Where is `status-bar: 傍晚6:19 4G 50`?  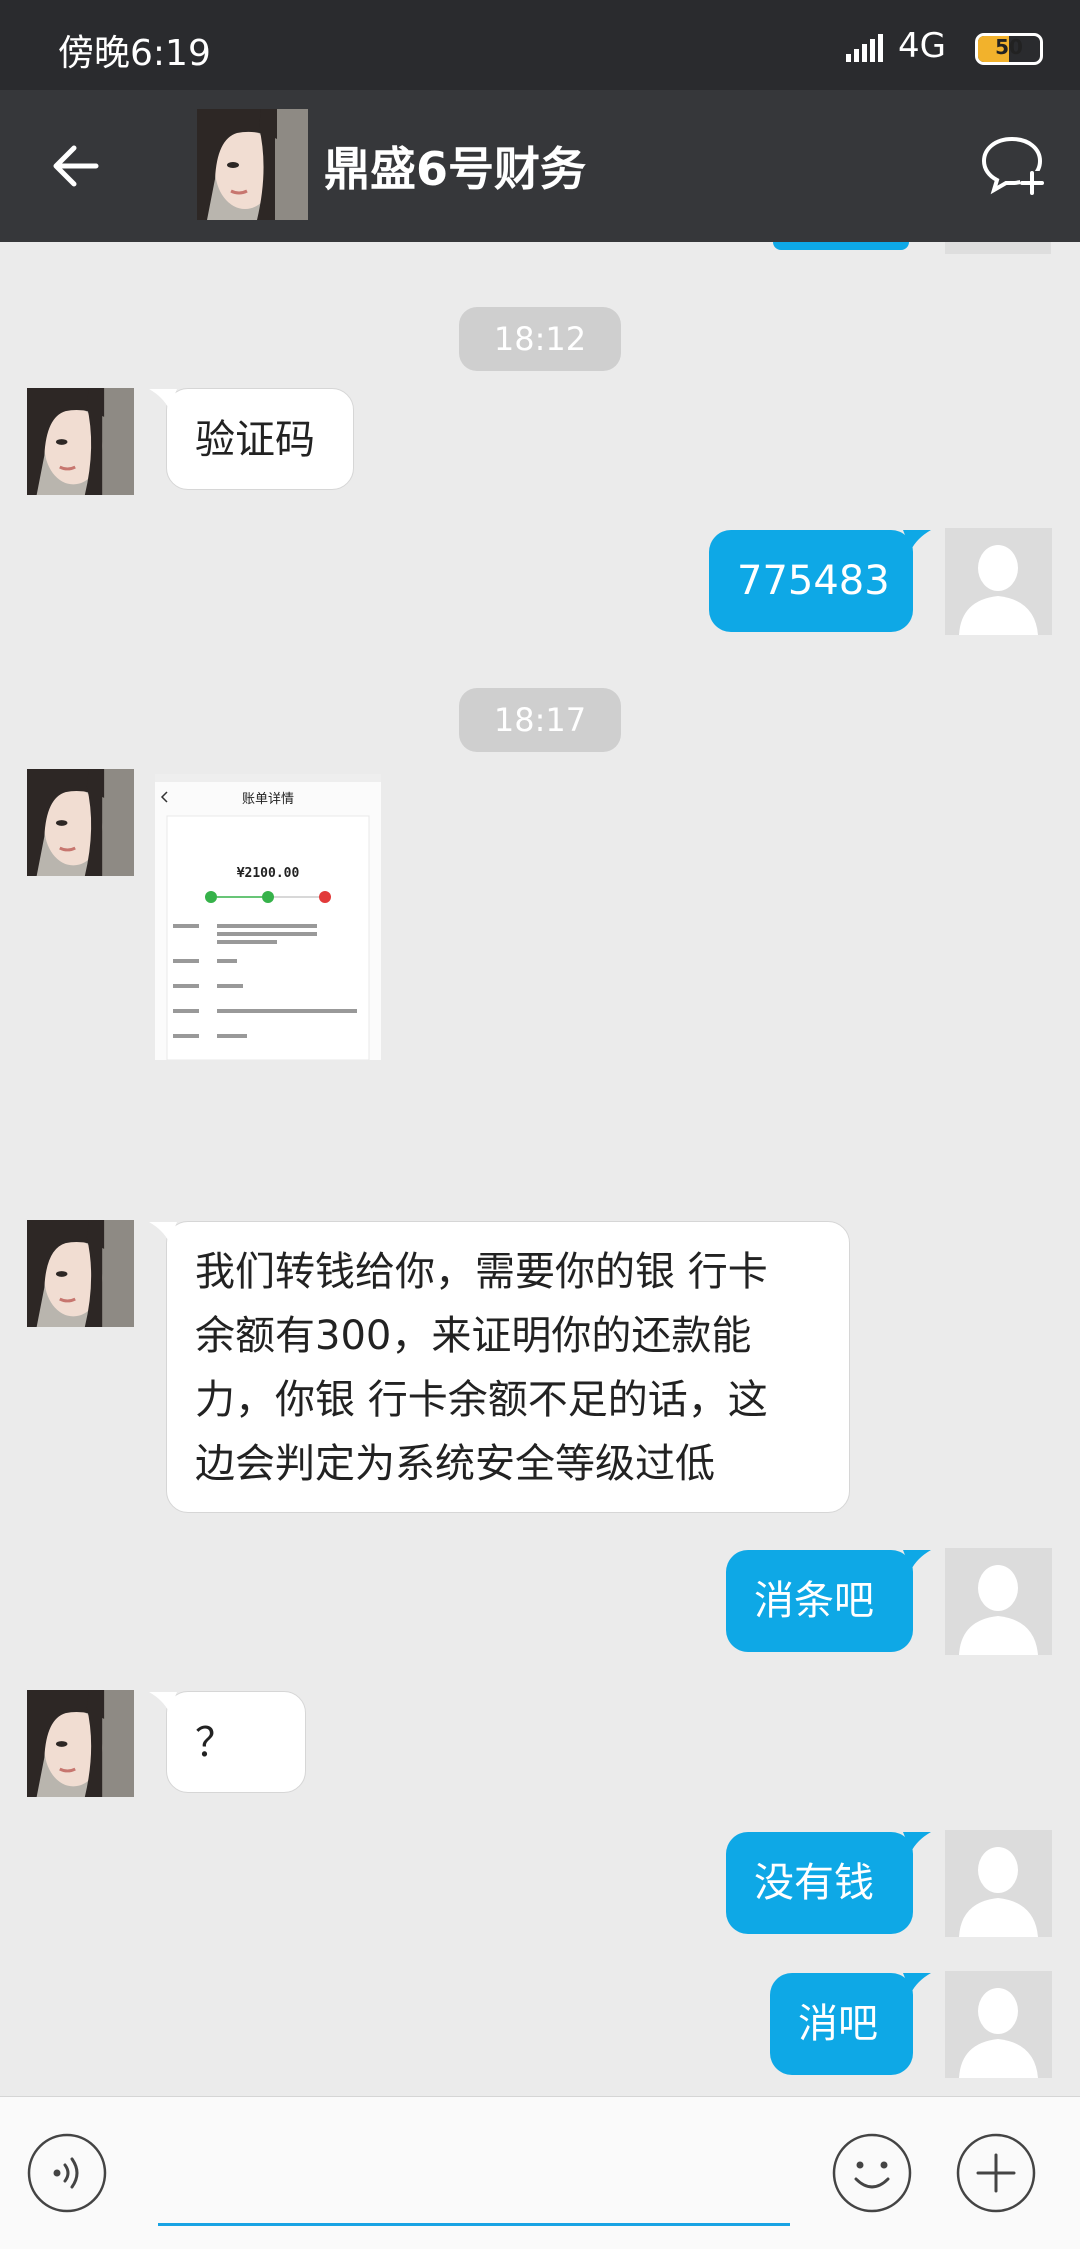 status-bar: 傍晚6:19 4G 50 is located at coordinates (540, 45).